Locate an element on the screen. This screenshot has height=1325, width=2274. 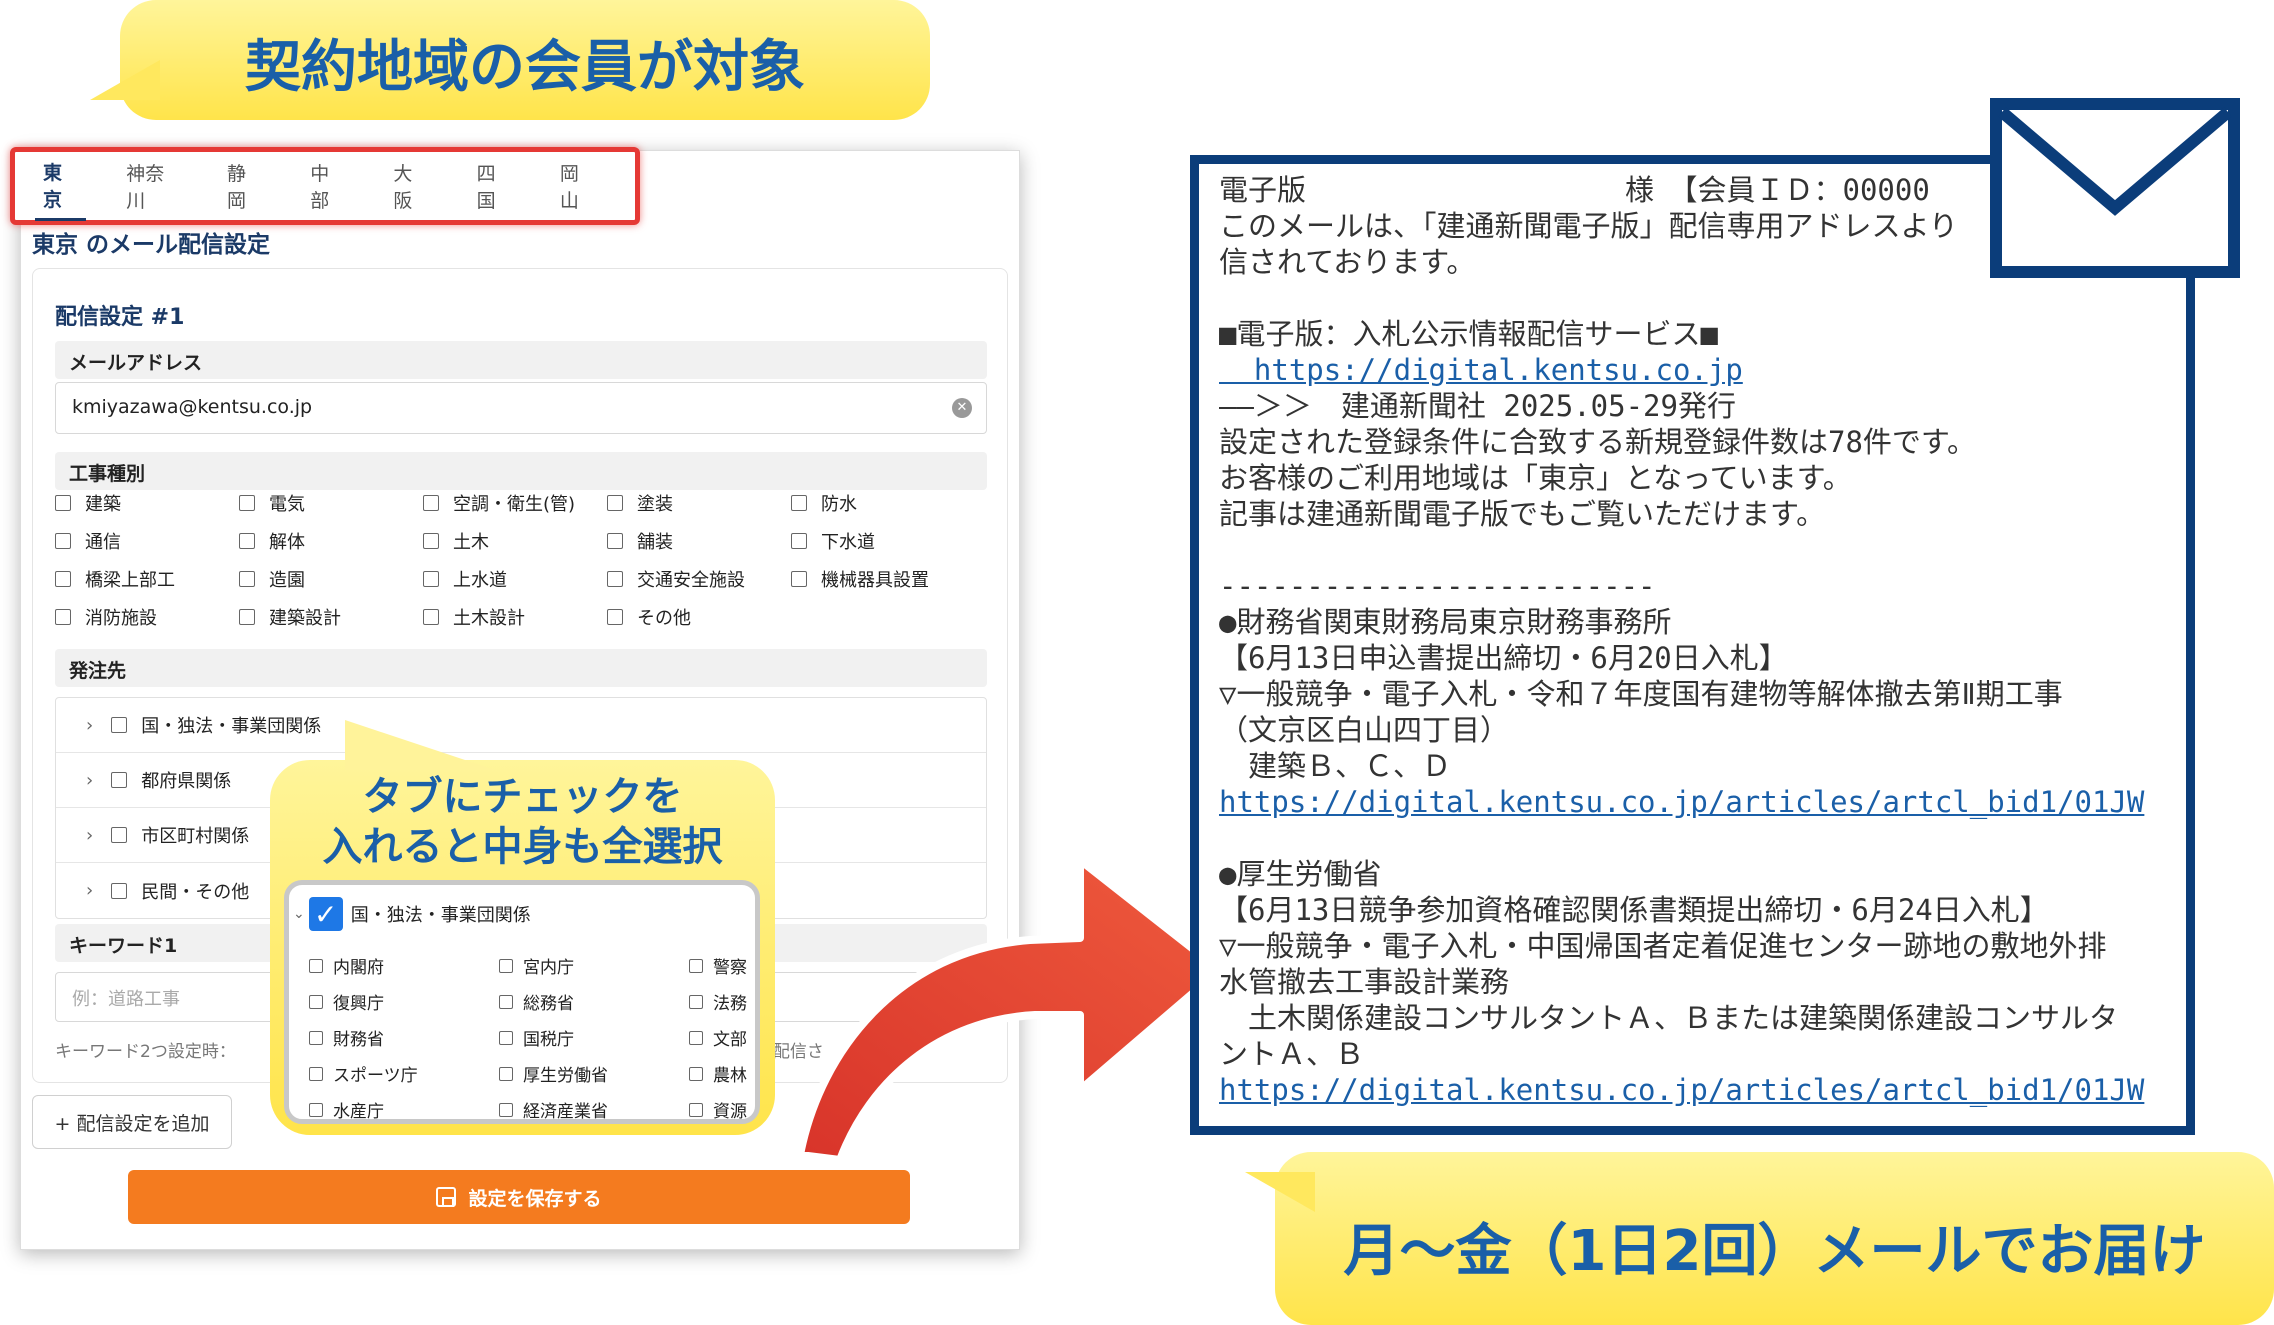
checkbox-work-type: 通信 is located at coordinates (147, 541).